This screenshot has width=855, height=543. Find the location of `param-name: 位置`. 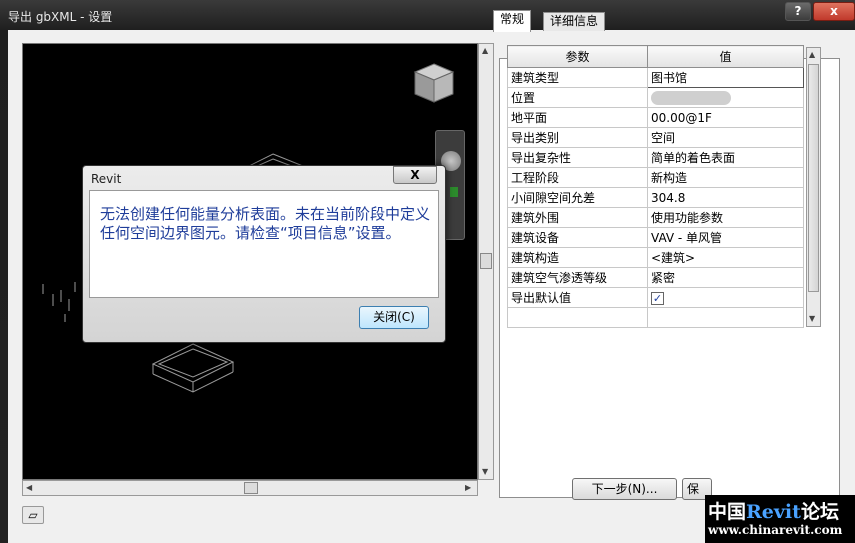

param-name: 位置 is located at coordinates (577, 97).